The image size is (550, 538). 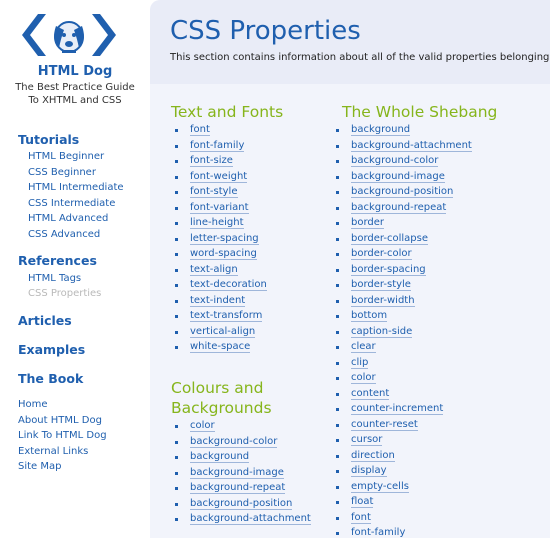 What do you see at coordinates (219, 176) in the screenshot?
I see `property-link: font-weight` at bounding box center [219, 176].